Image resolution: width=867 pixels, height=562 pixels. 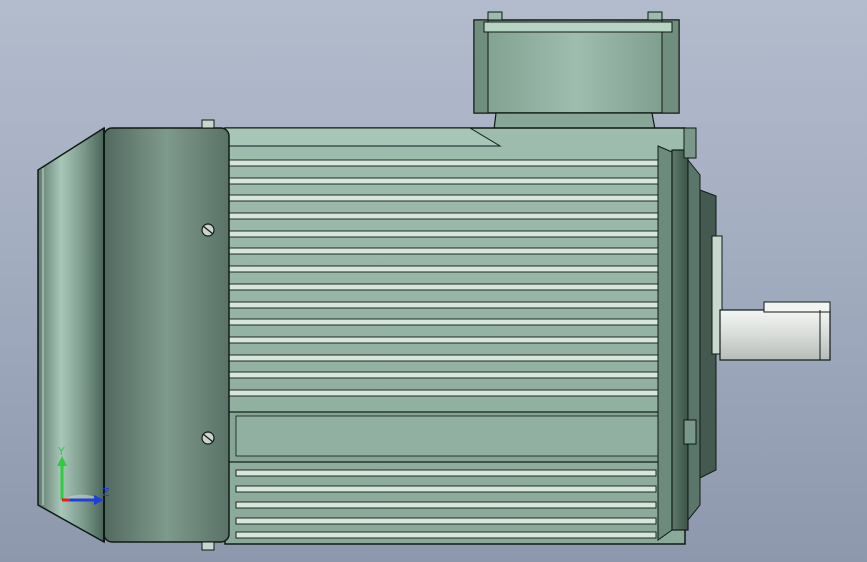 What do you see at coordinates (106, 492) in the screenshot?
I see `z-axis-label: Z` at bounding box center [106, 492].